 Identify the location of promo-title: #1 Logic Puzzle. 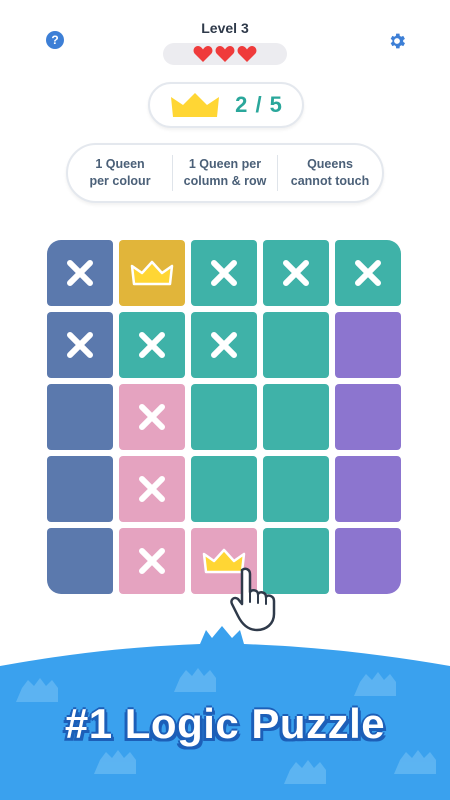
(225, 723).